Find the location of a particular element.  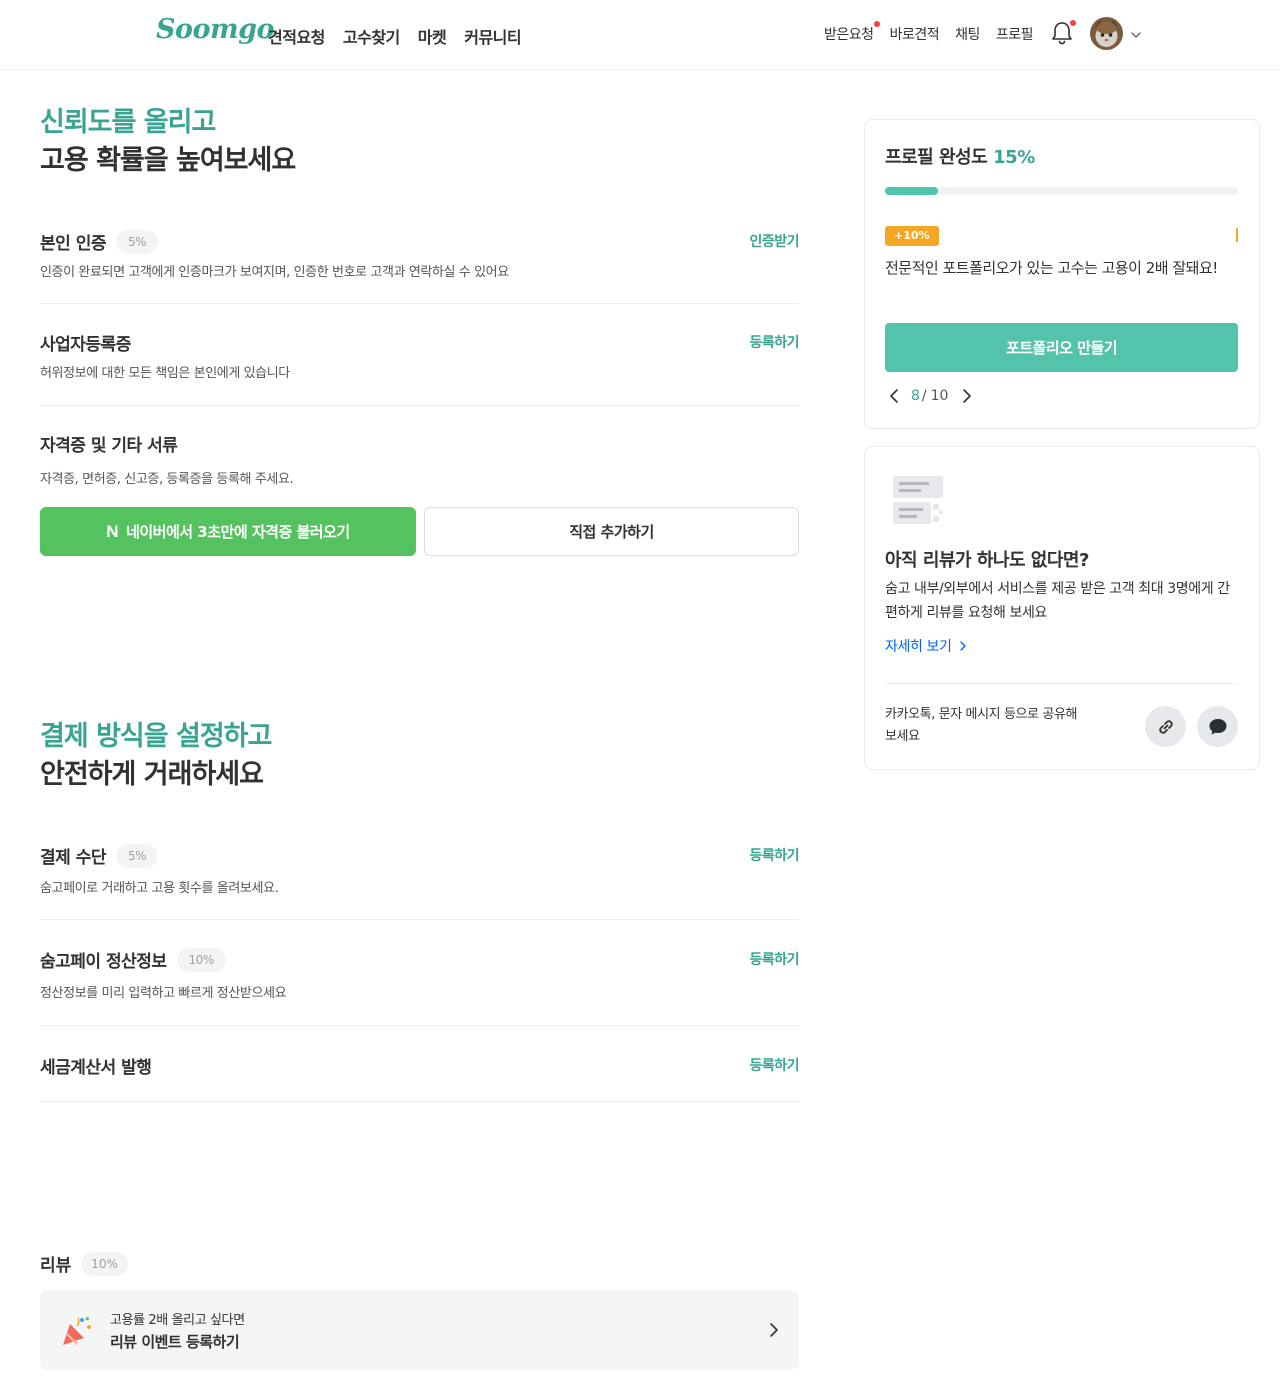

user-nav: 받은요청 바로견적 채팅 프로필 is located at coordinates (929, 32).